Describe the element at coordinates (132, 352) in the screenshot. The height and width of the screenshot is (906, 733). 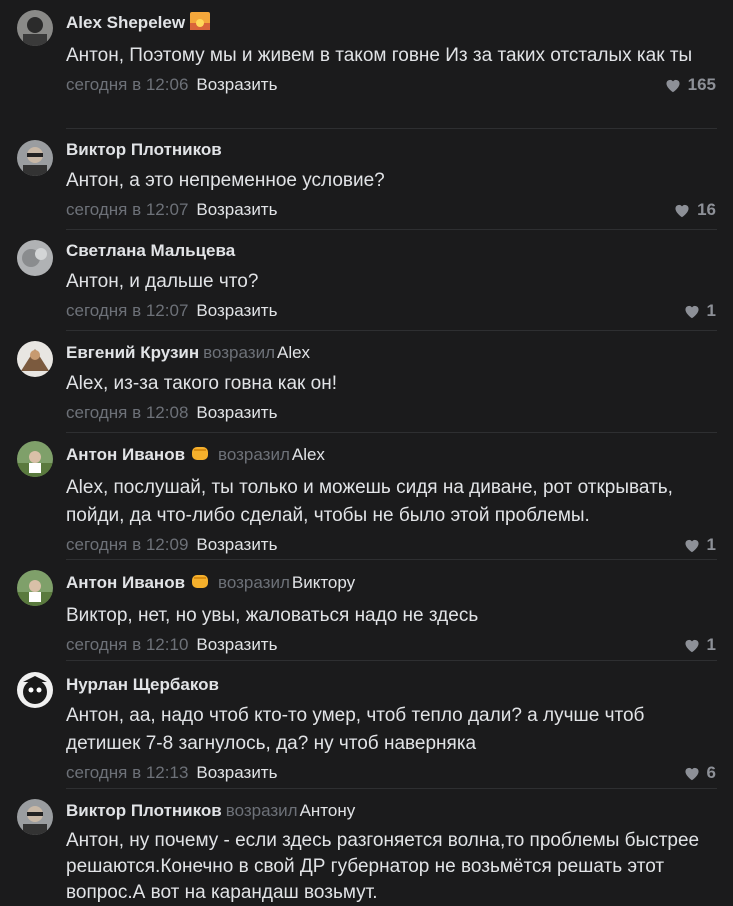
I see `author-name: Евгений Крузин` at that location.